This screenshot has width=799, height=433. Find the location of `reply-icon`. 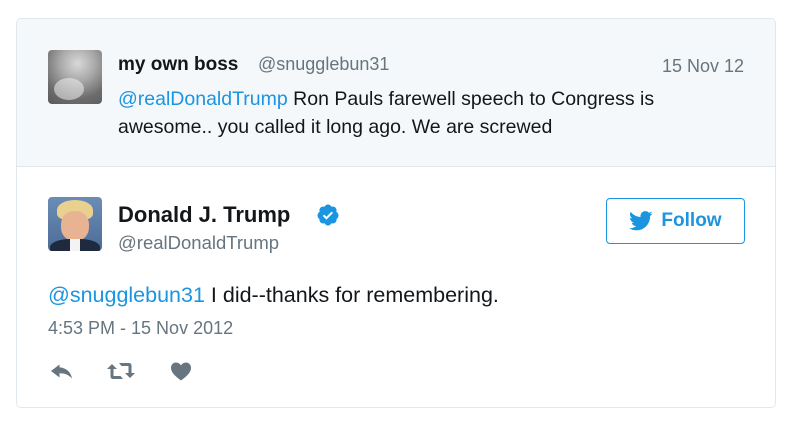

reply-icon is located at coordinates (61, 371).